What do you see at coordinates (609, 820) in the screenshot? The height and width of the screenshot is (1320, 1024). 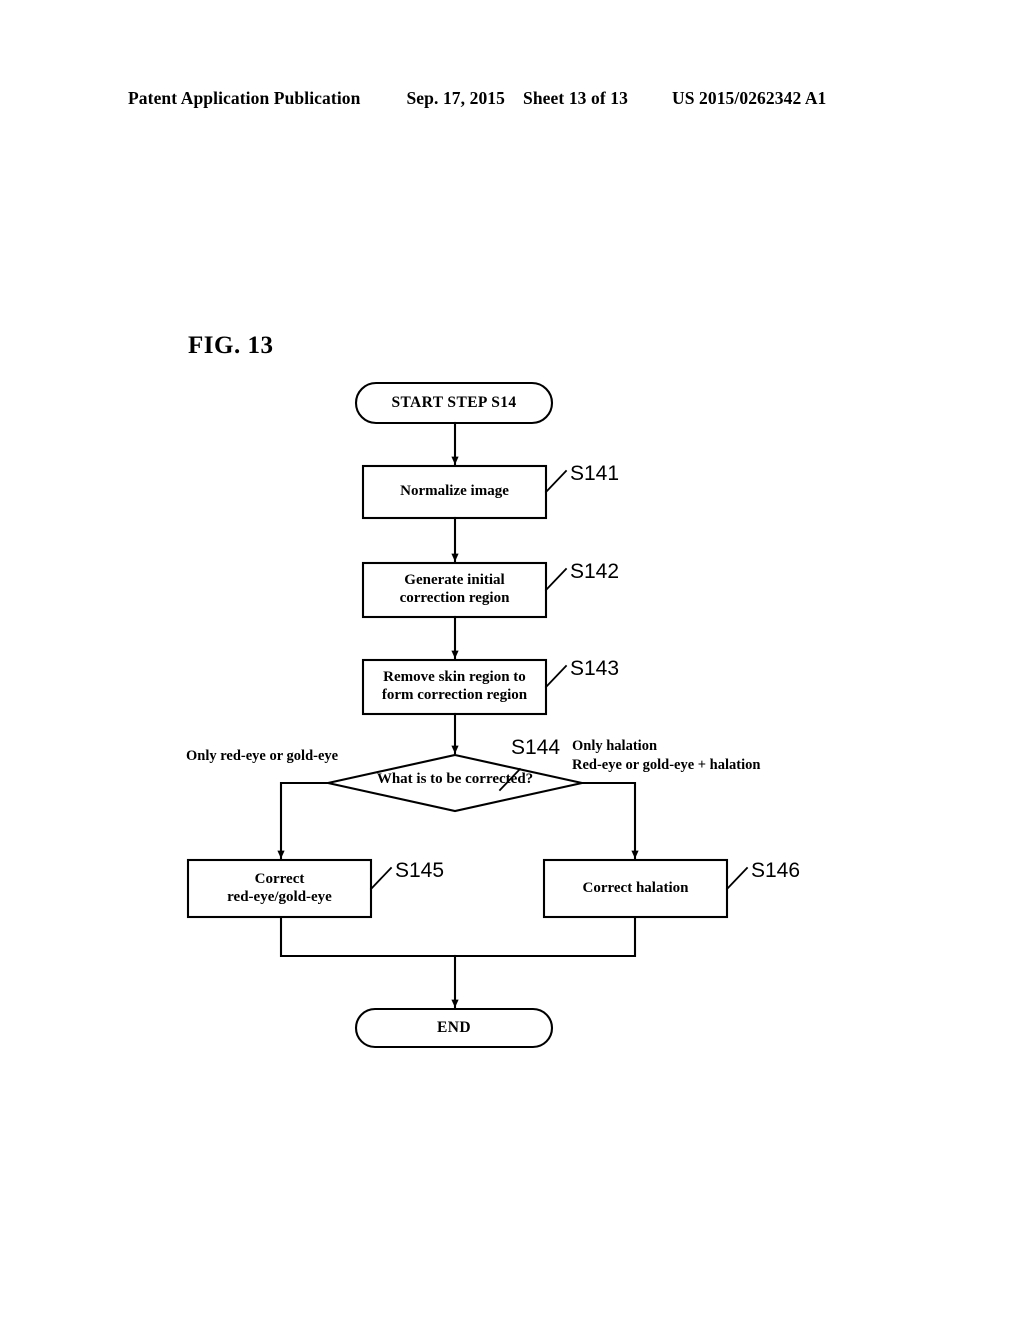 I see `connector-s144-right-branch` at bounding box center [609, 820].